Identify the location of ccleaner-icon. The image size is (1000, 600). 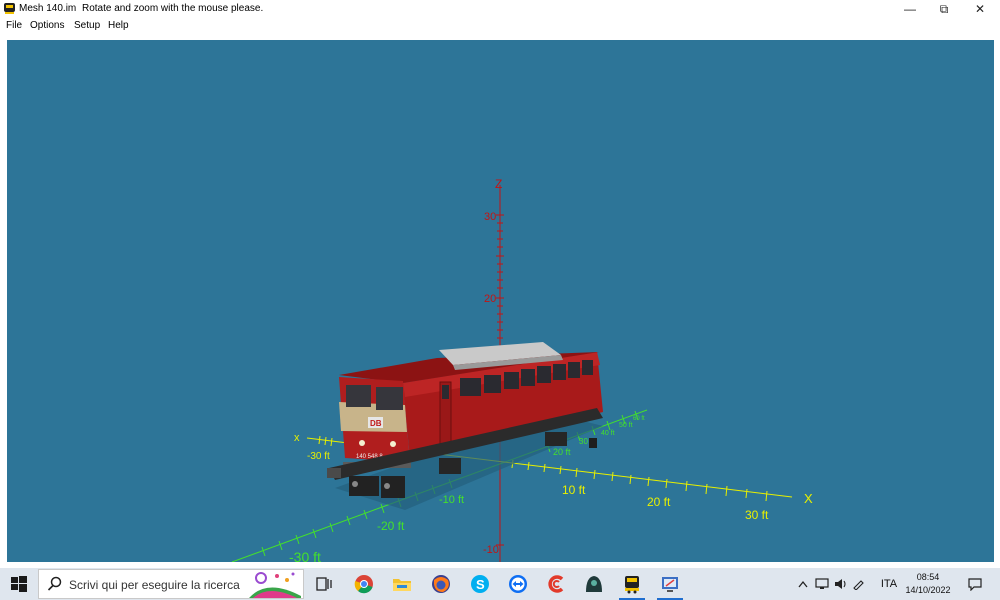
(556, 584).